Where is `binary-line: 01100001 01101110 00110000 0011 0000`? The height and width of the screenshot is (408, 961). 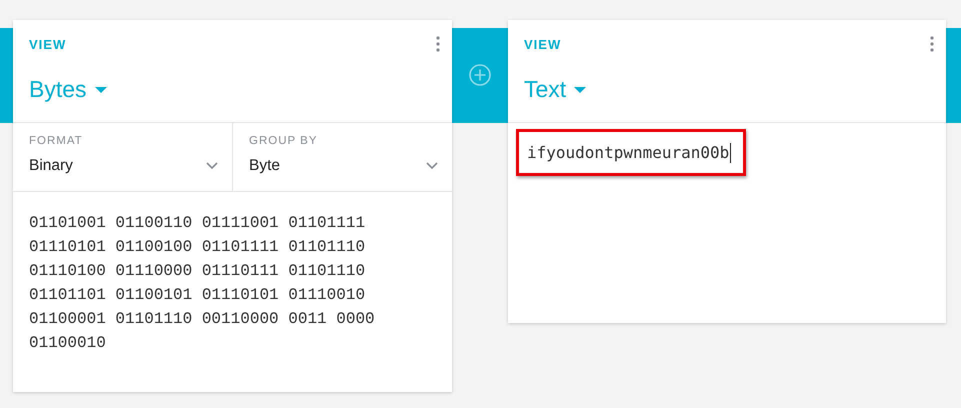
binary-line: 01100001 01101110 00110000 0011 0000 is located at coordinates (202, 319).